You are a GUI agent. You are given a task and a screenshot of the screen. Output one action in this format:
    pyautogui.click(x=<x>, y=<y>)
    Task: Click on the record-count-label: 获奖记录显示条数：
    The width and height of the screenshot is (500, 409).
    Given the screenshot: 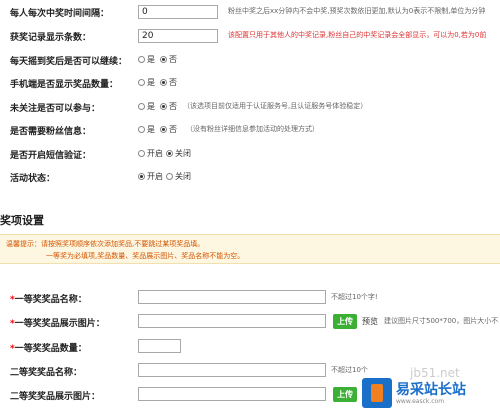 What is the action you would take?
    pyautogui.click(x=51, y=38)
    